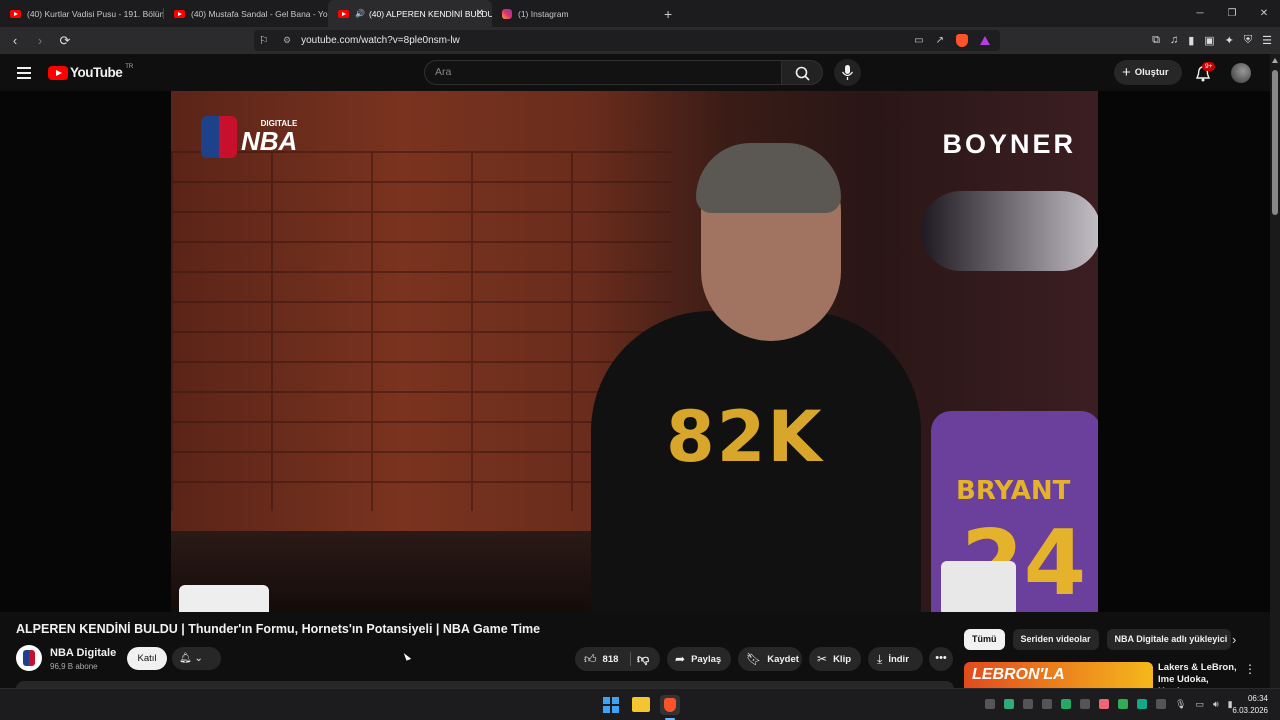 Image resolution: width=1280 pixels, height=720 pixels. What do you see at coordinates (895, 659) in the screenshot?
I see `download-button: ⤓ İndir` at bounding box center [895, 659].